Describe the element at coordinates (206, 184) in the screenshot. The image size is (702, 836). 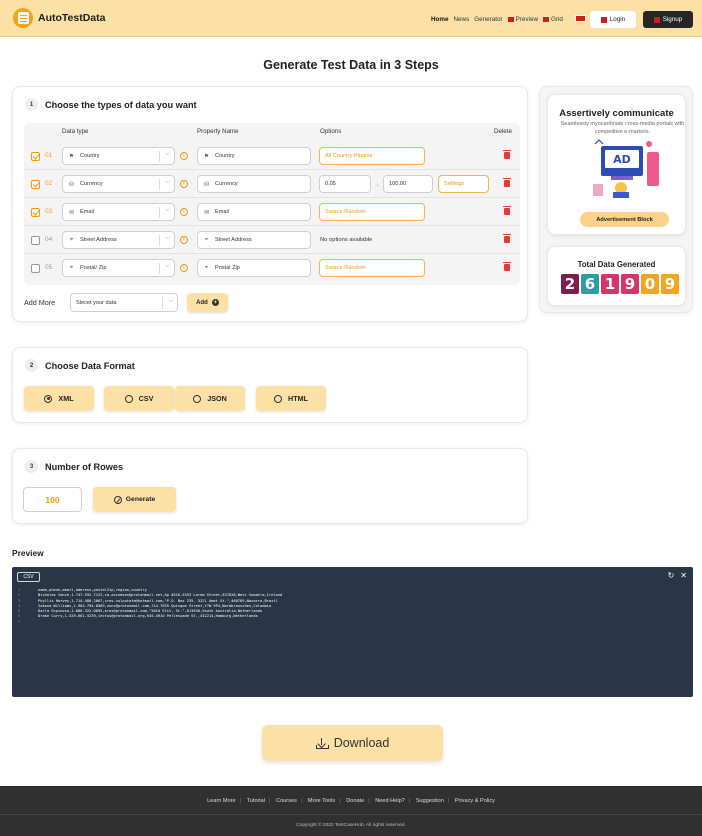
I see `currency-icon: ⛁` at that location.